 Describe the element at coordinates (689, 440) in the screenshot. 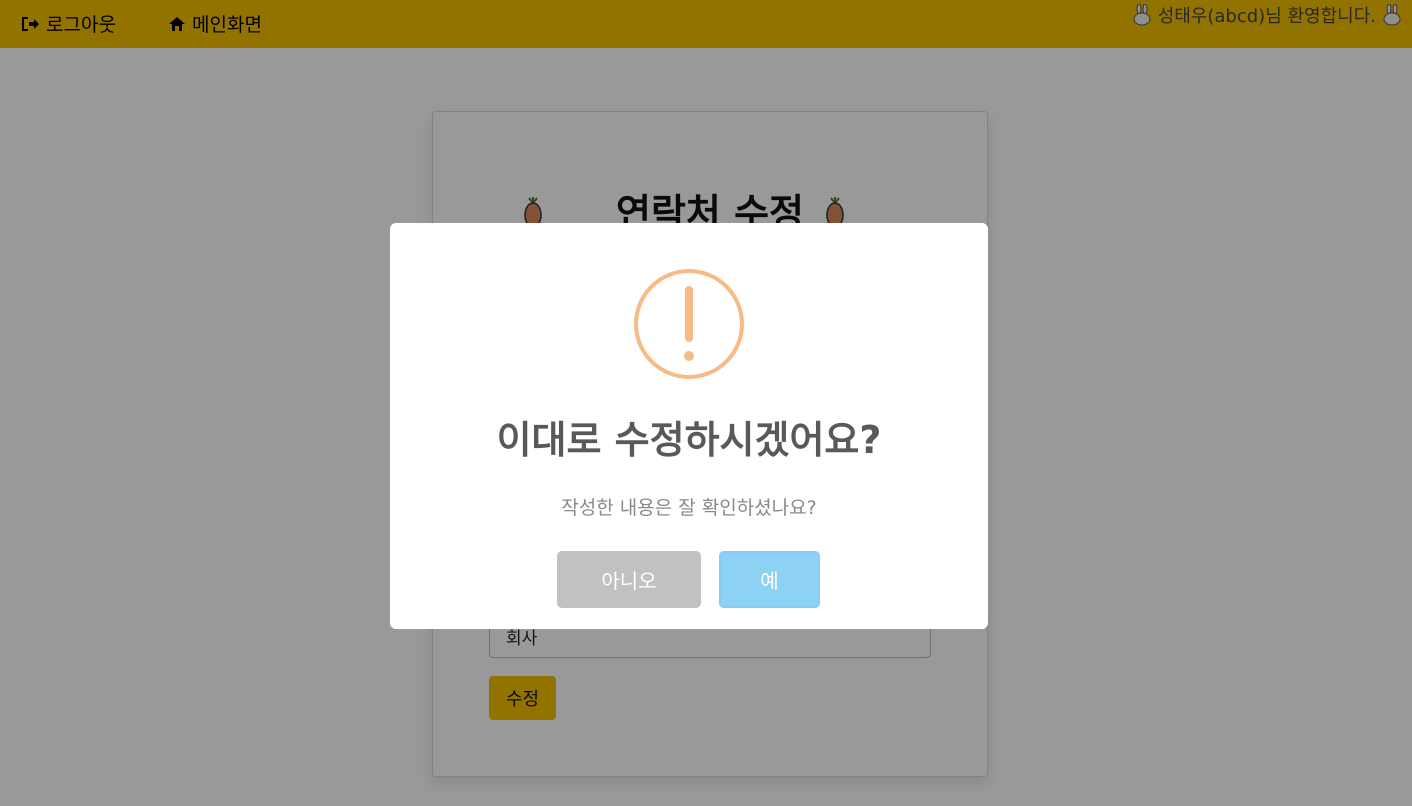

I see `dialog-title: 이대로 수정하시겠어요?` at that location.